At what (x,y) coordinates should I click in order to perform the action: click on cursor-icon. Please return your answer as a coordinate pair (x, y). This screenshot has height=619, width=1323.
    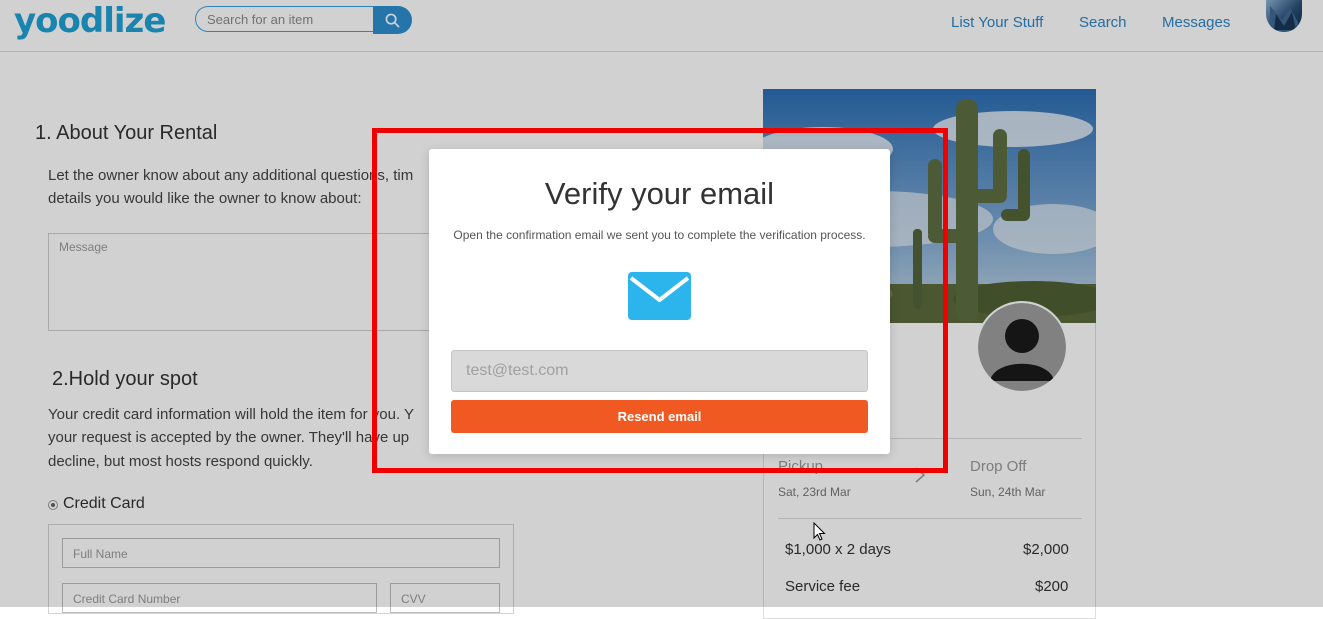
    Looking at the image, I should click on (819, 531).